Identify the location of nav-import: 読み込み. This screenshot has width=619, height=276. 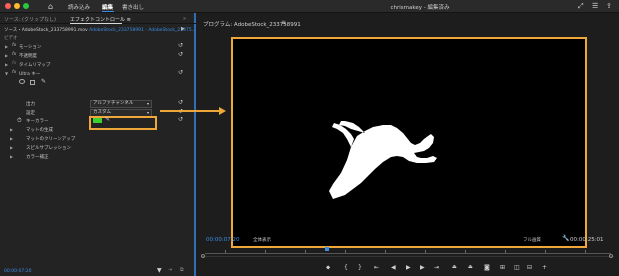
(79, 7).